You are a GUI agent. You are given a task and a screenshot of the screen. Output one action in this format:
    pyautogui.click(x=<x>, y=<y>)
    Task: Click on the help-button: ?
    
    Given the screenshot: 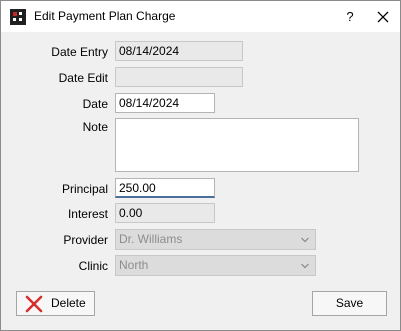 What is the action you would take?
    pyautogui.click(x=350, y=17)
    